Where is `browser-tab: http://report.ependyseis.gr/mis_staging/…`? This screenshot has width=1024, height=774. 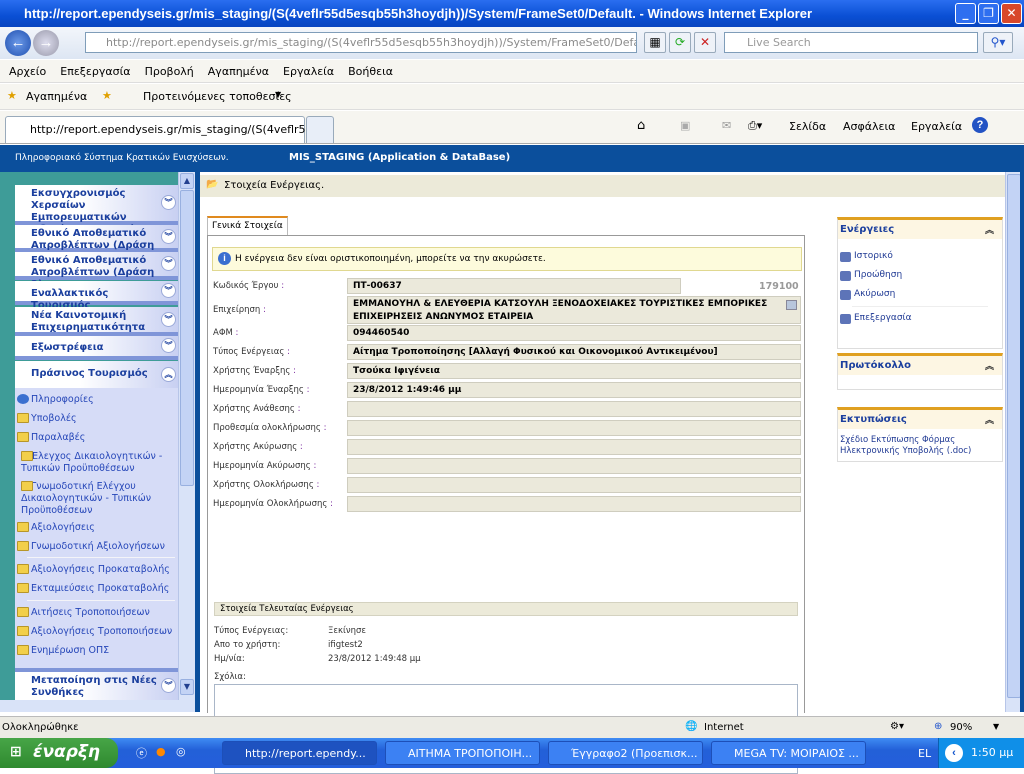 browser-tab: http://report.ependyseis.gr/mis_staging/… is located at coordinates (167, 129).